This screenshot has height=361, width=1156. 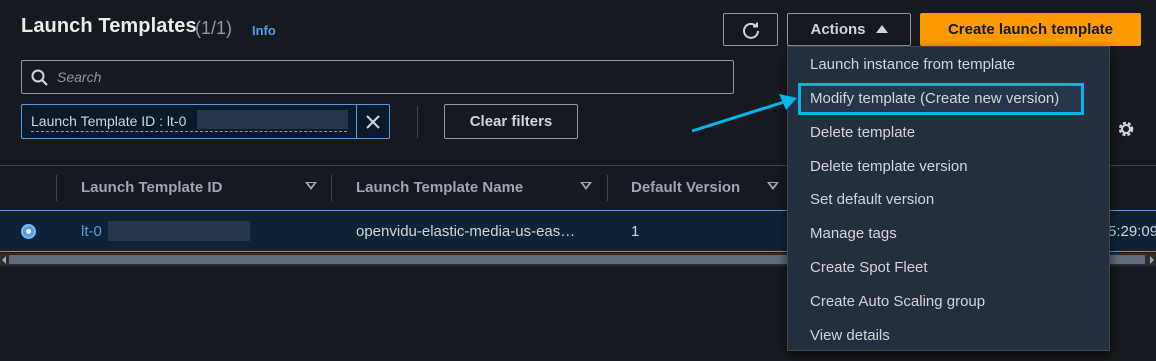 I want to click on create-launch-template-button: Create launch template, so click(x=1030, y=29).